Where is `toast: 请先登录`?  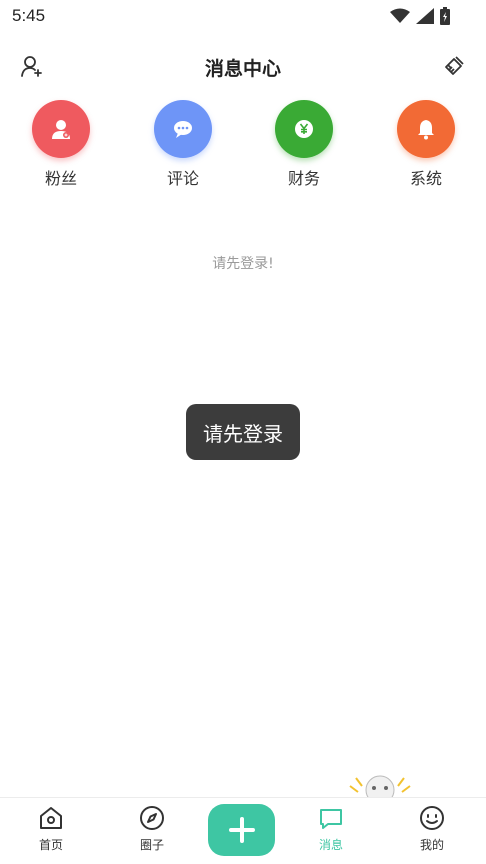
toast: 请先登录 is located at coordinates (243, 432).